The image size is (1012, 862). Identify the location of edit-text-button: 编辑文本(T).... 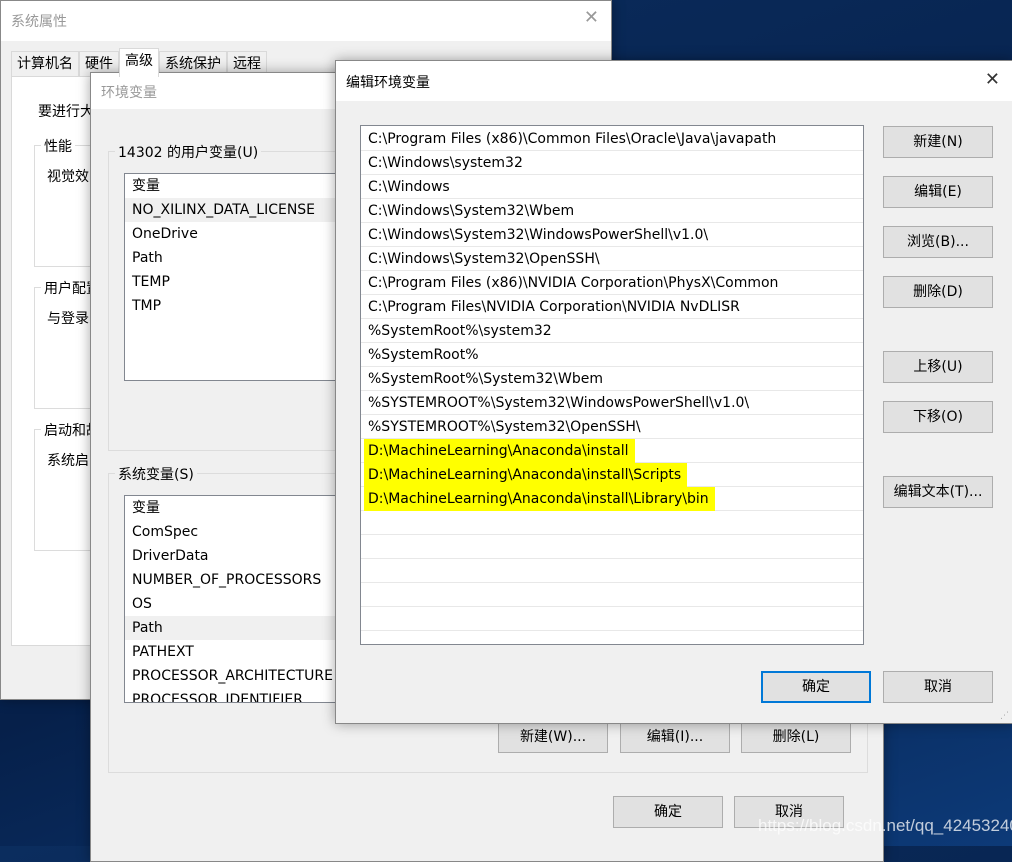
(938, 492).